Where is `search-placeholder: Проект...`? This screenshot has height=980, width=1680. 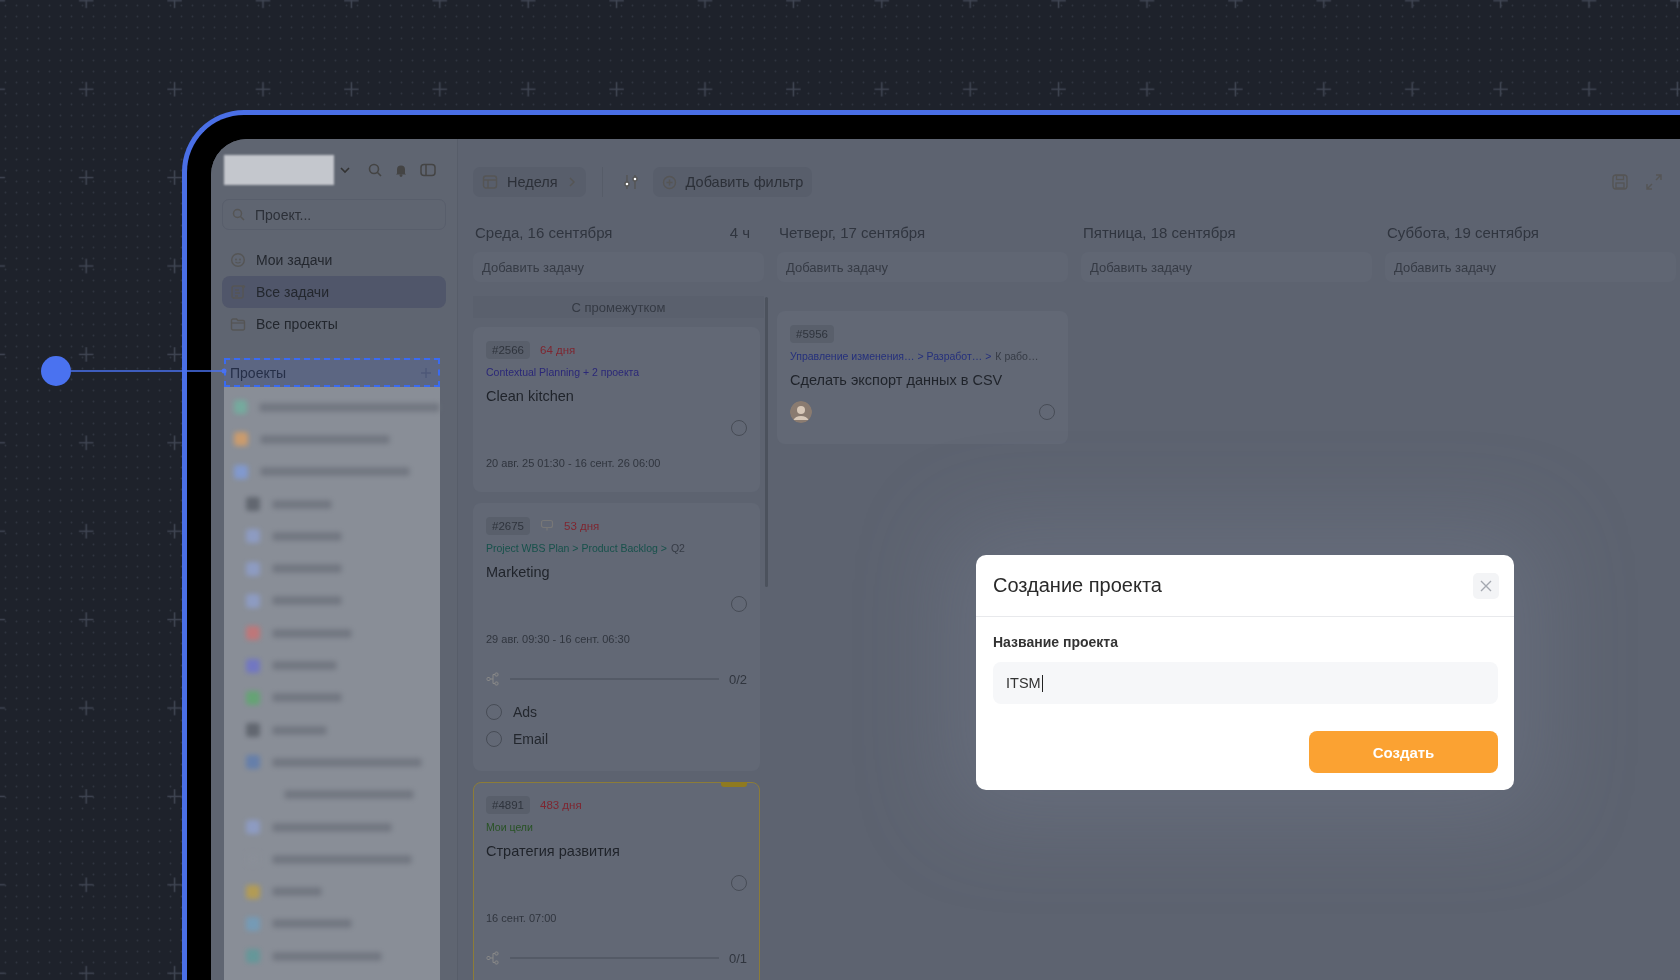
search-placeholder: Проект... is located at coordinates (283, 214).